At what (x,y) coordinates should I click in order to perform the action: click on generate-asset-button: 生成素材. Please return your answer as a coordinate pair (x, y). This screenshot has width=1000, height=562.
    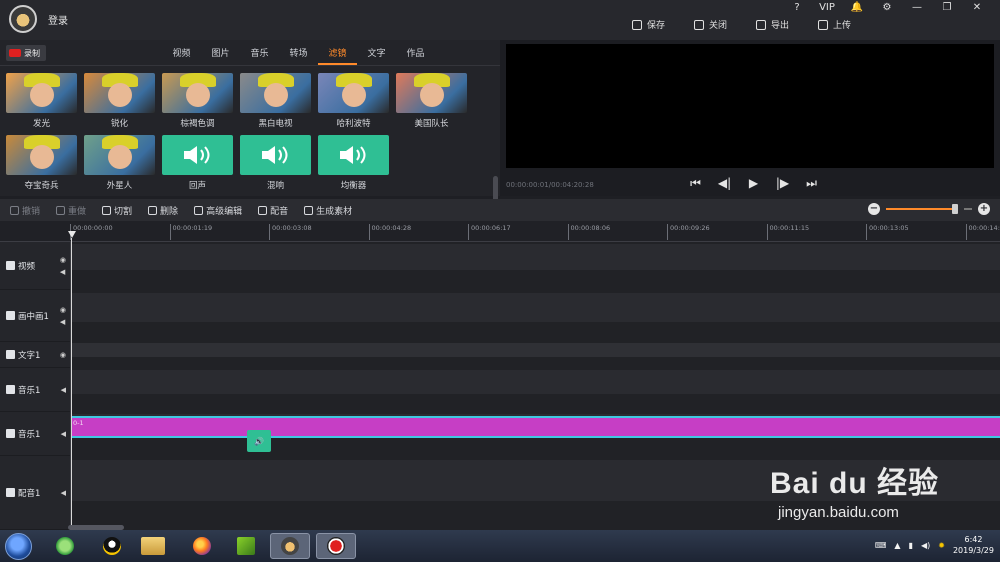
    Looking at the image, I should click on (328, 210).